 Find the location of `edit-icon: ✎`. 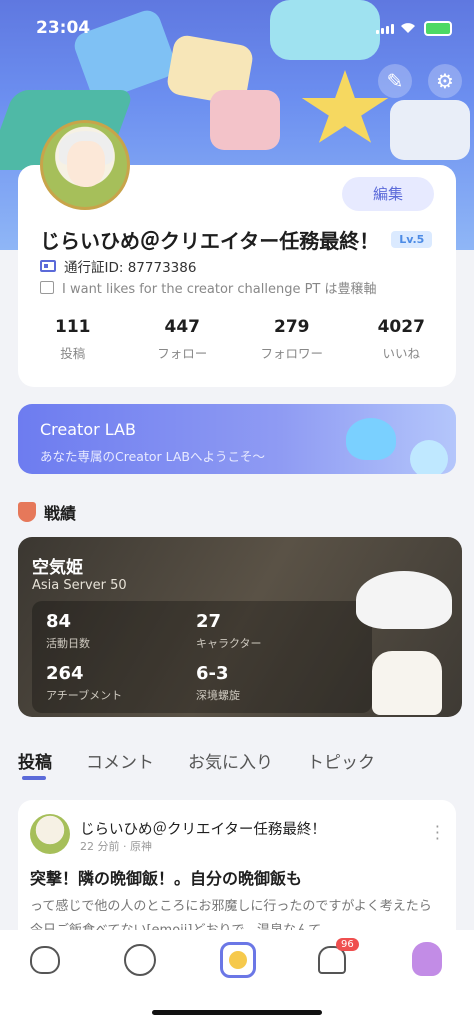

edit-icon: ✎ is located at coordinates (395, 81).